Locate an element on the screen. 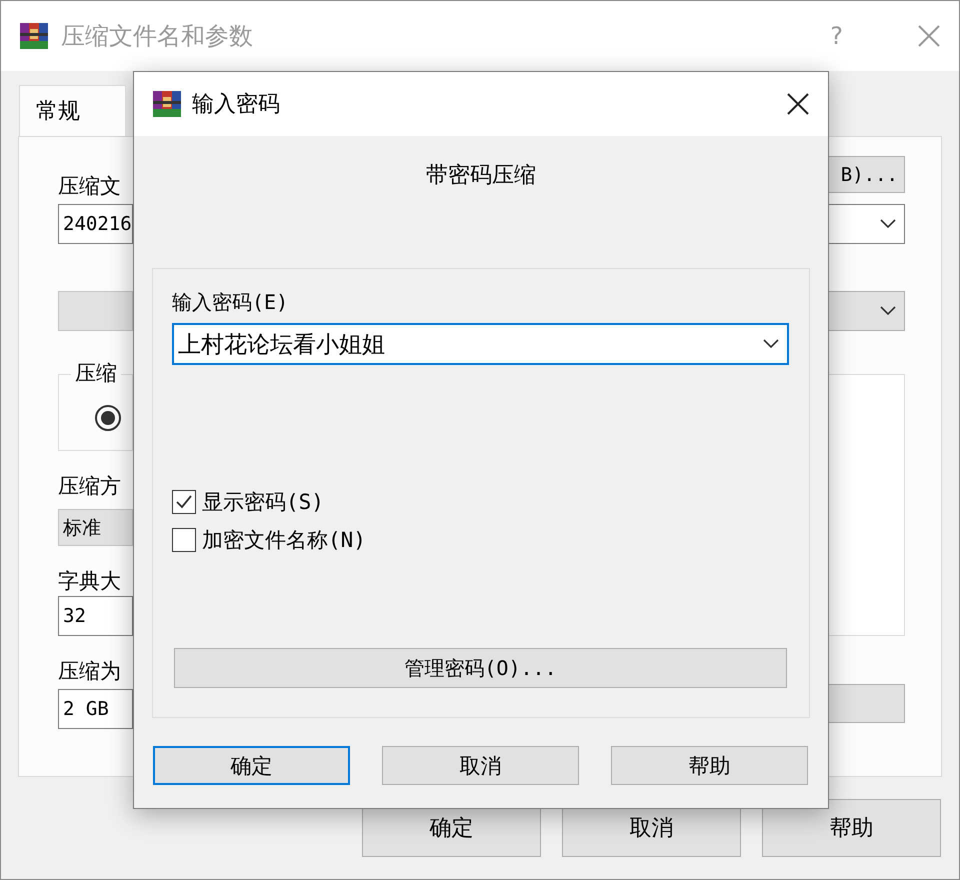 The image size is (960, 880). split-size-field: 2 GB is located at coordinates (95, 709).